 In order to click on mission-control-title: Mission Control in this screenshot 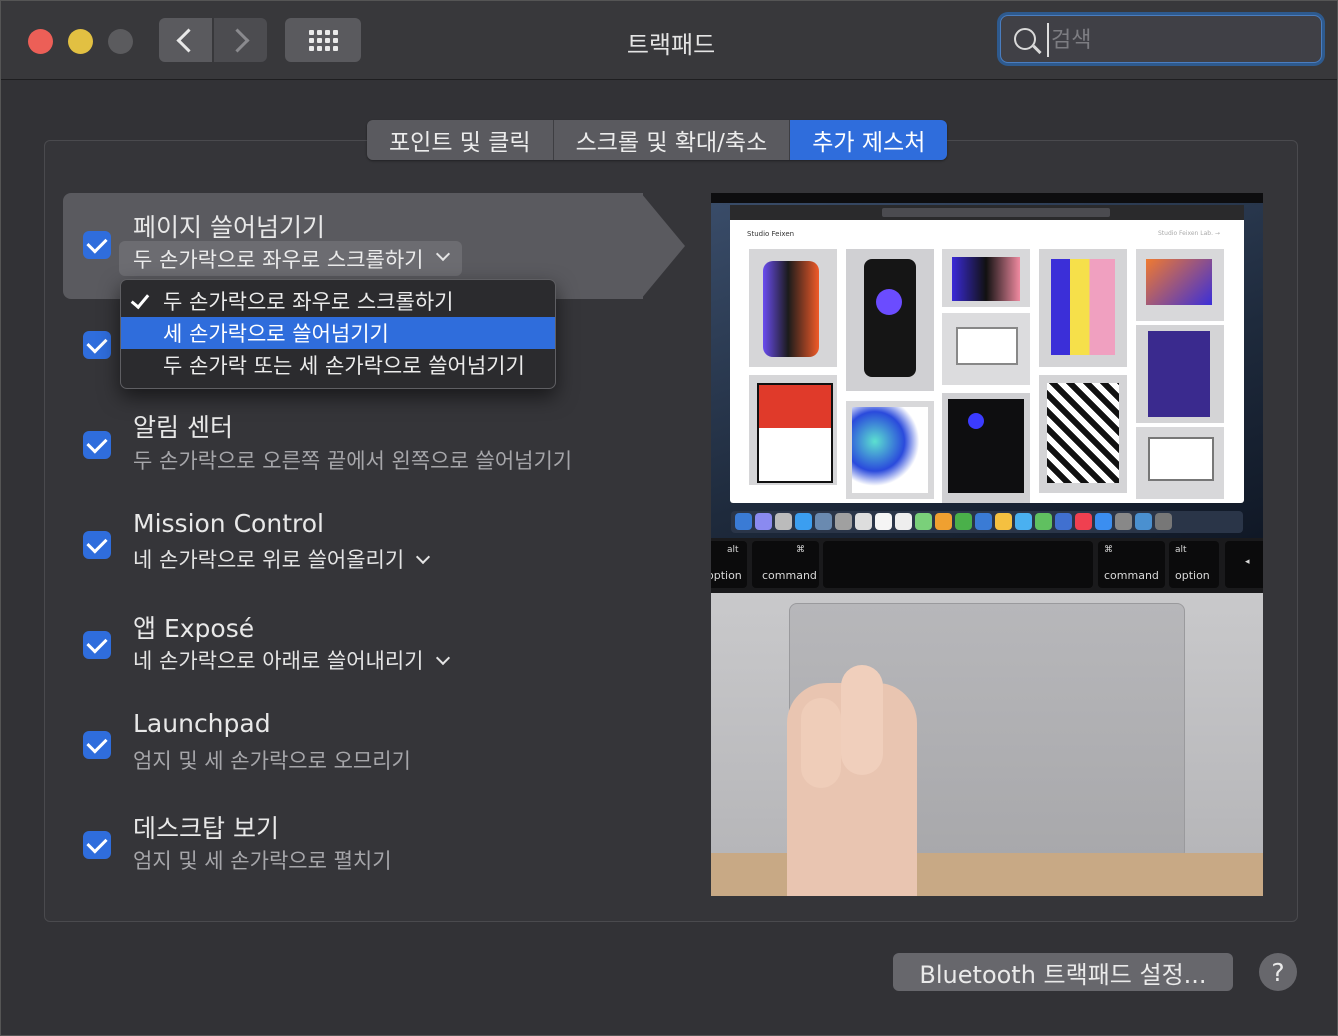, I will do `click(228, 523)`.